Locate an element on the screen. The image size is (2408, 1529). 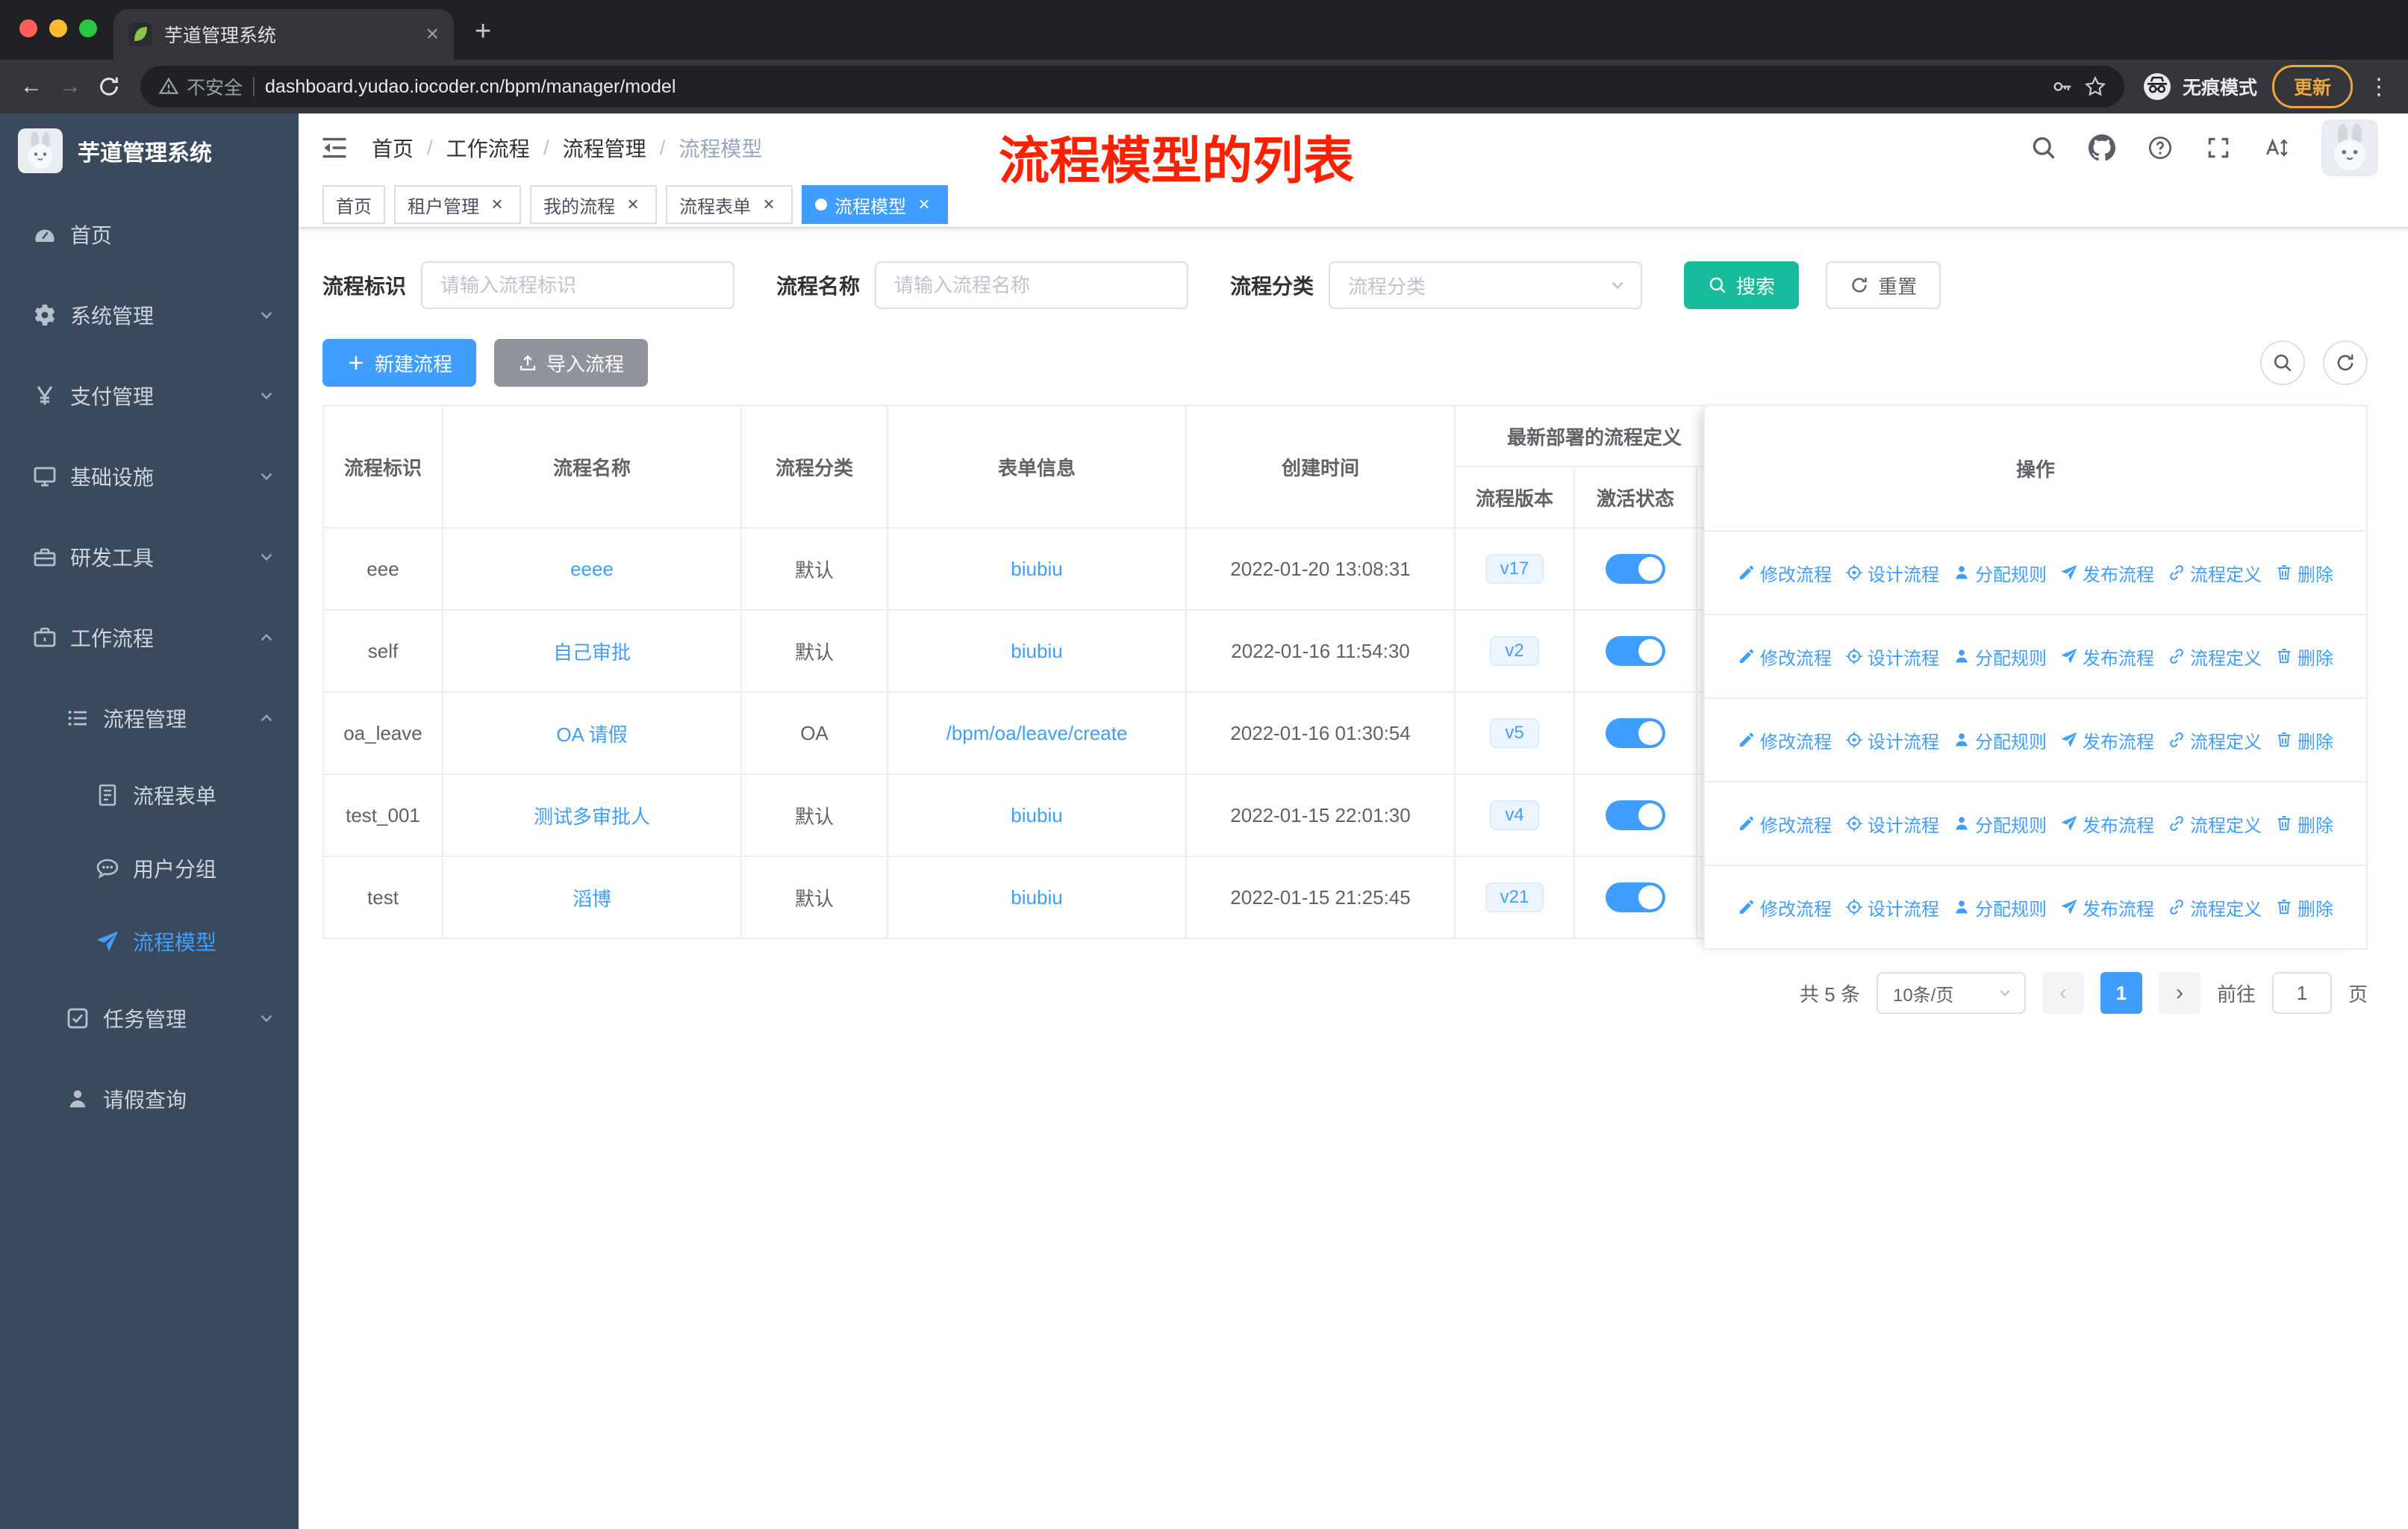
sidebar-item-payment: 支付管理 is located at coordinates (149, 395).